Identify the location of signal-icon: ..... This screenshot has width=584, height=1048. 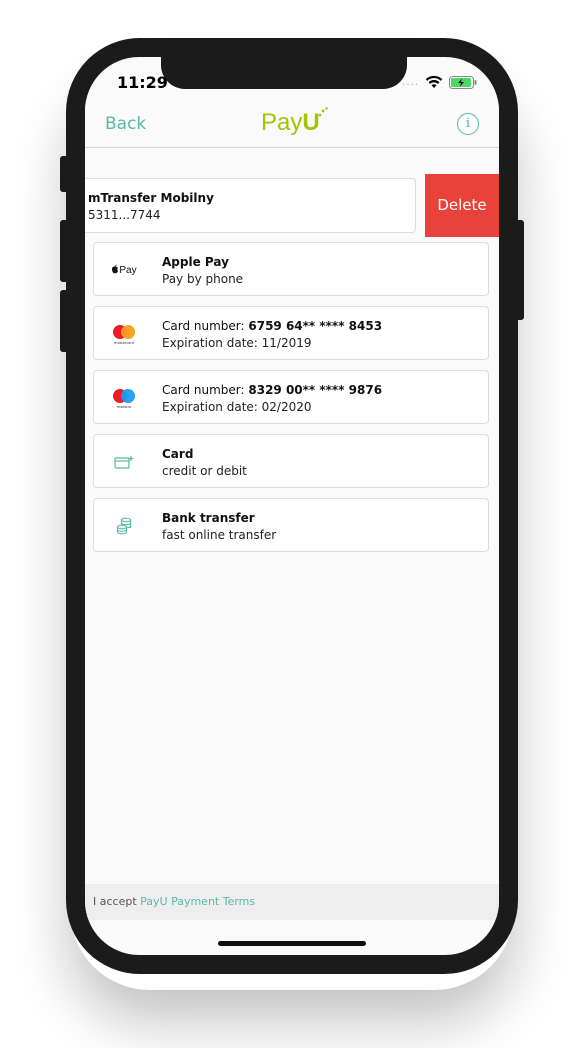
(410, 82).